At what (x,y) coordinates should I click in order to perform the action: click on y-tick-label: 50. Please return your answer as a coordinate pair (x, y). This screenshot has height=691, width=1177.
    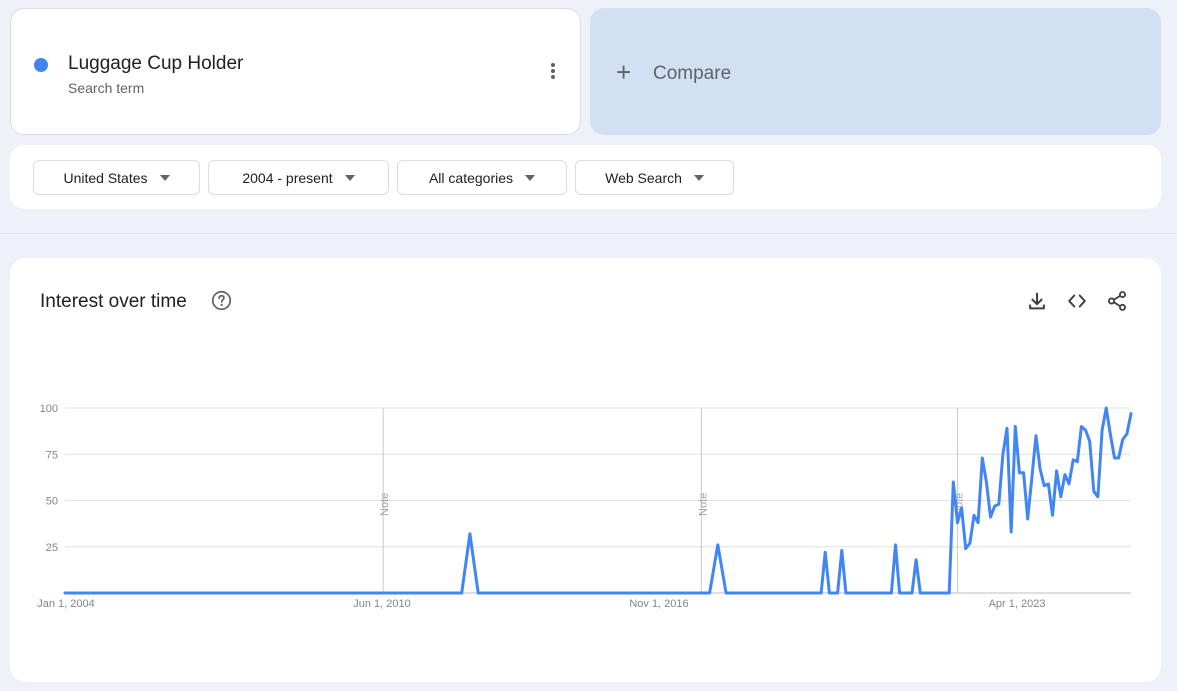
    Looking at the image, I should click on (52, 502).